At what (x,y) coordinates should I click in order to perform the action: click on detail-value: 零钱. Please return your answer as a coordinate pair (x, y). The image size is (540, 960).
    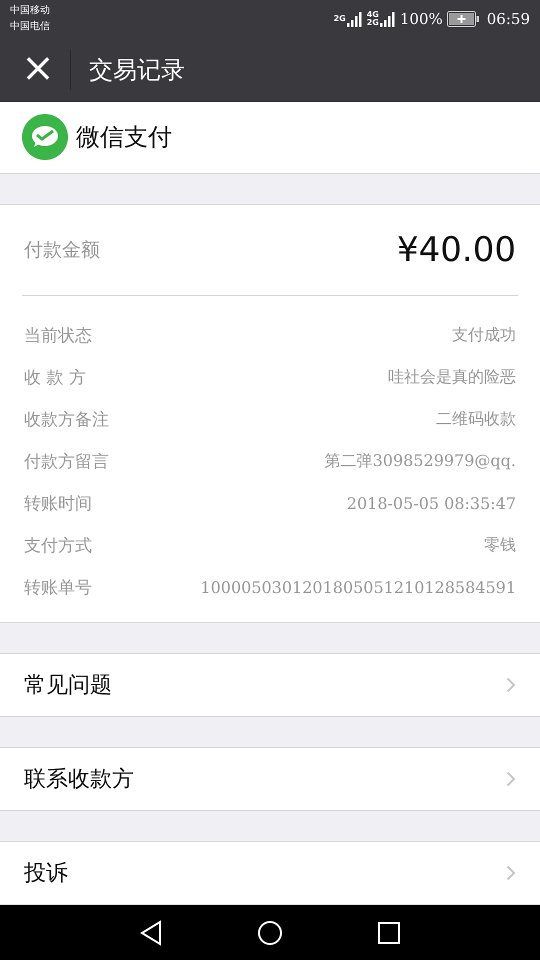
    Looking at the image, I should click on (500, 545).